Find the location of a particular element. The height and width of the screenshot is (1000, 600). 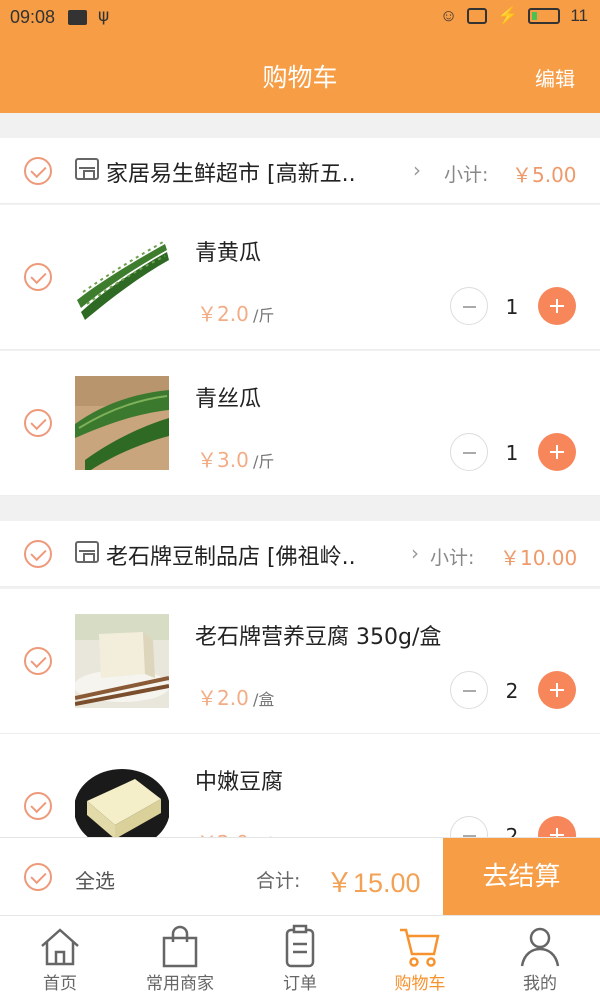

tab-merchants: 常用商家 is located at coordinates (180, 958).